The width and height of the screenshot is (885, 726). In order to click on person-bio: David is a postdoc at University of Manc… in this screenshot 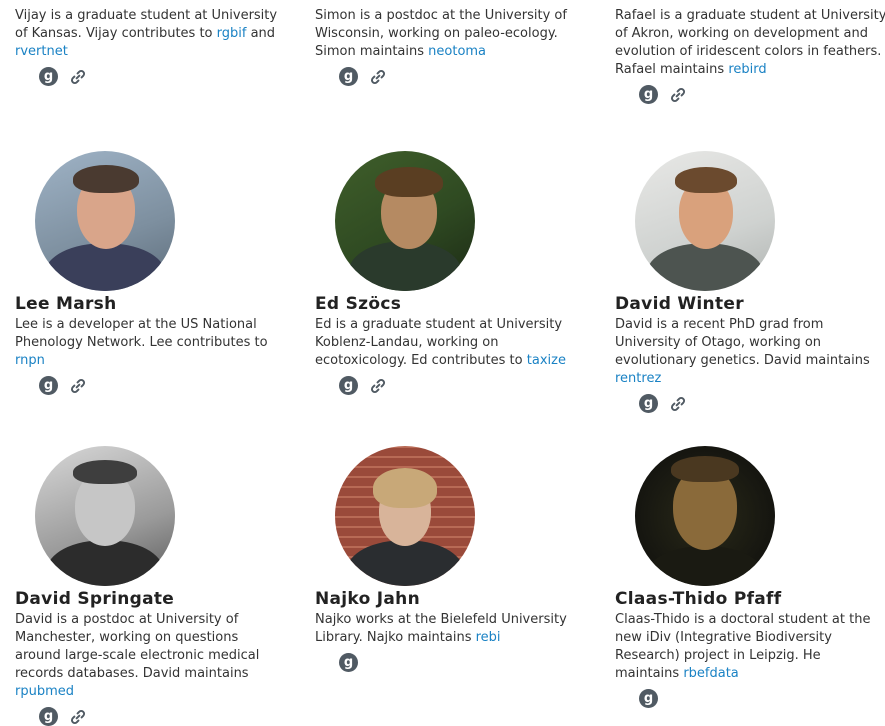, I will do `click(137, 655)`.